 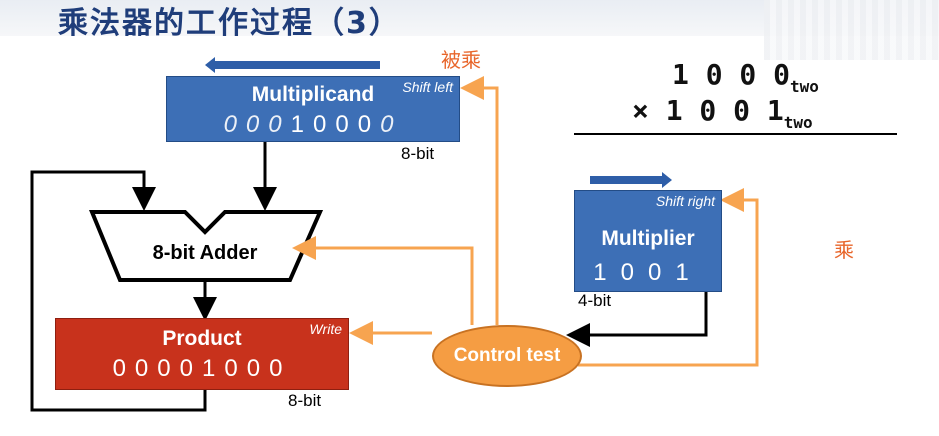 I want to click on product-name: Product, so click(x=202, y=338).